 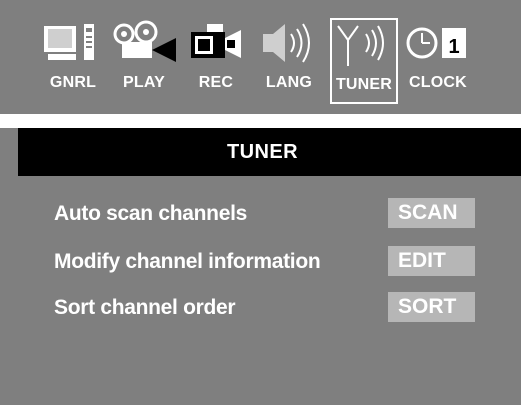 I want to click on tab-play: PLAY, so click(x=144, y=61).